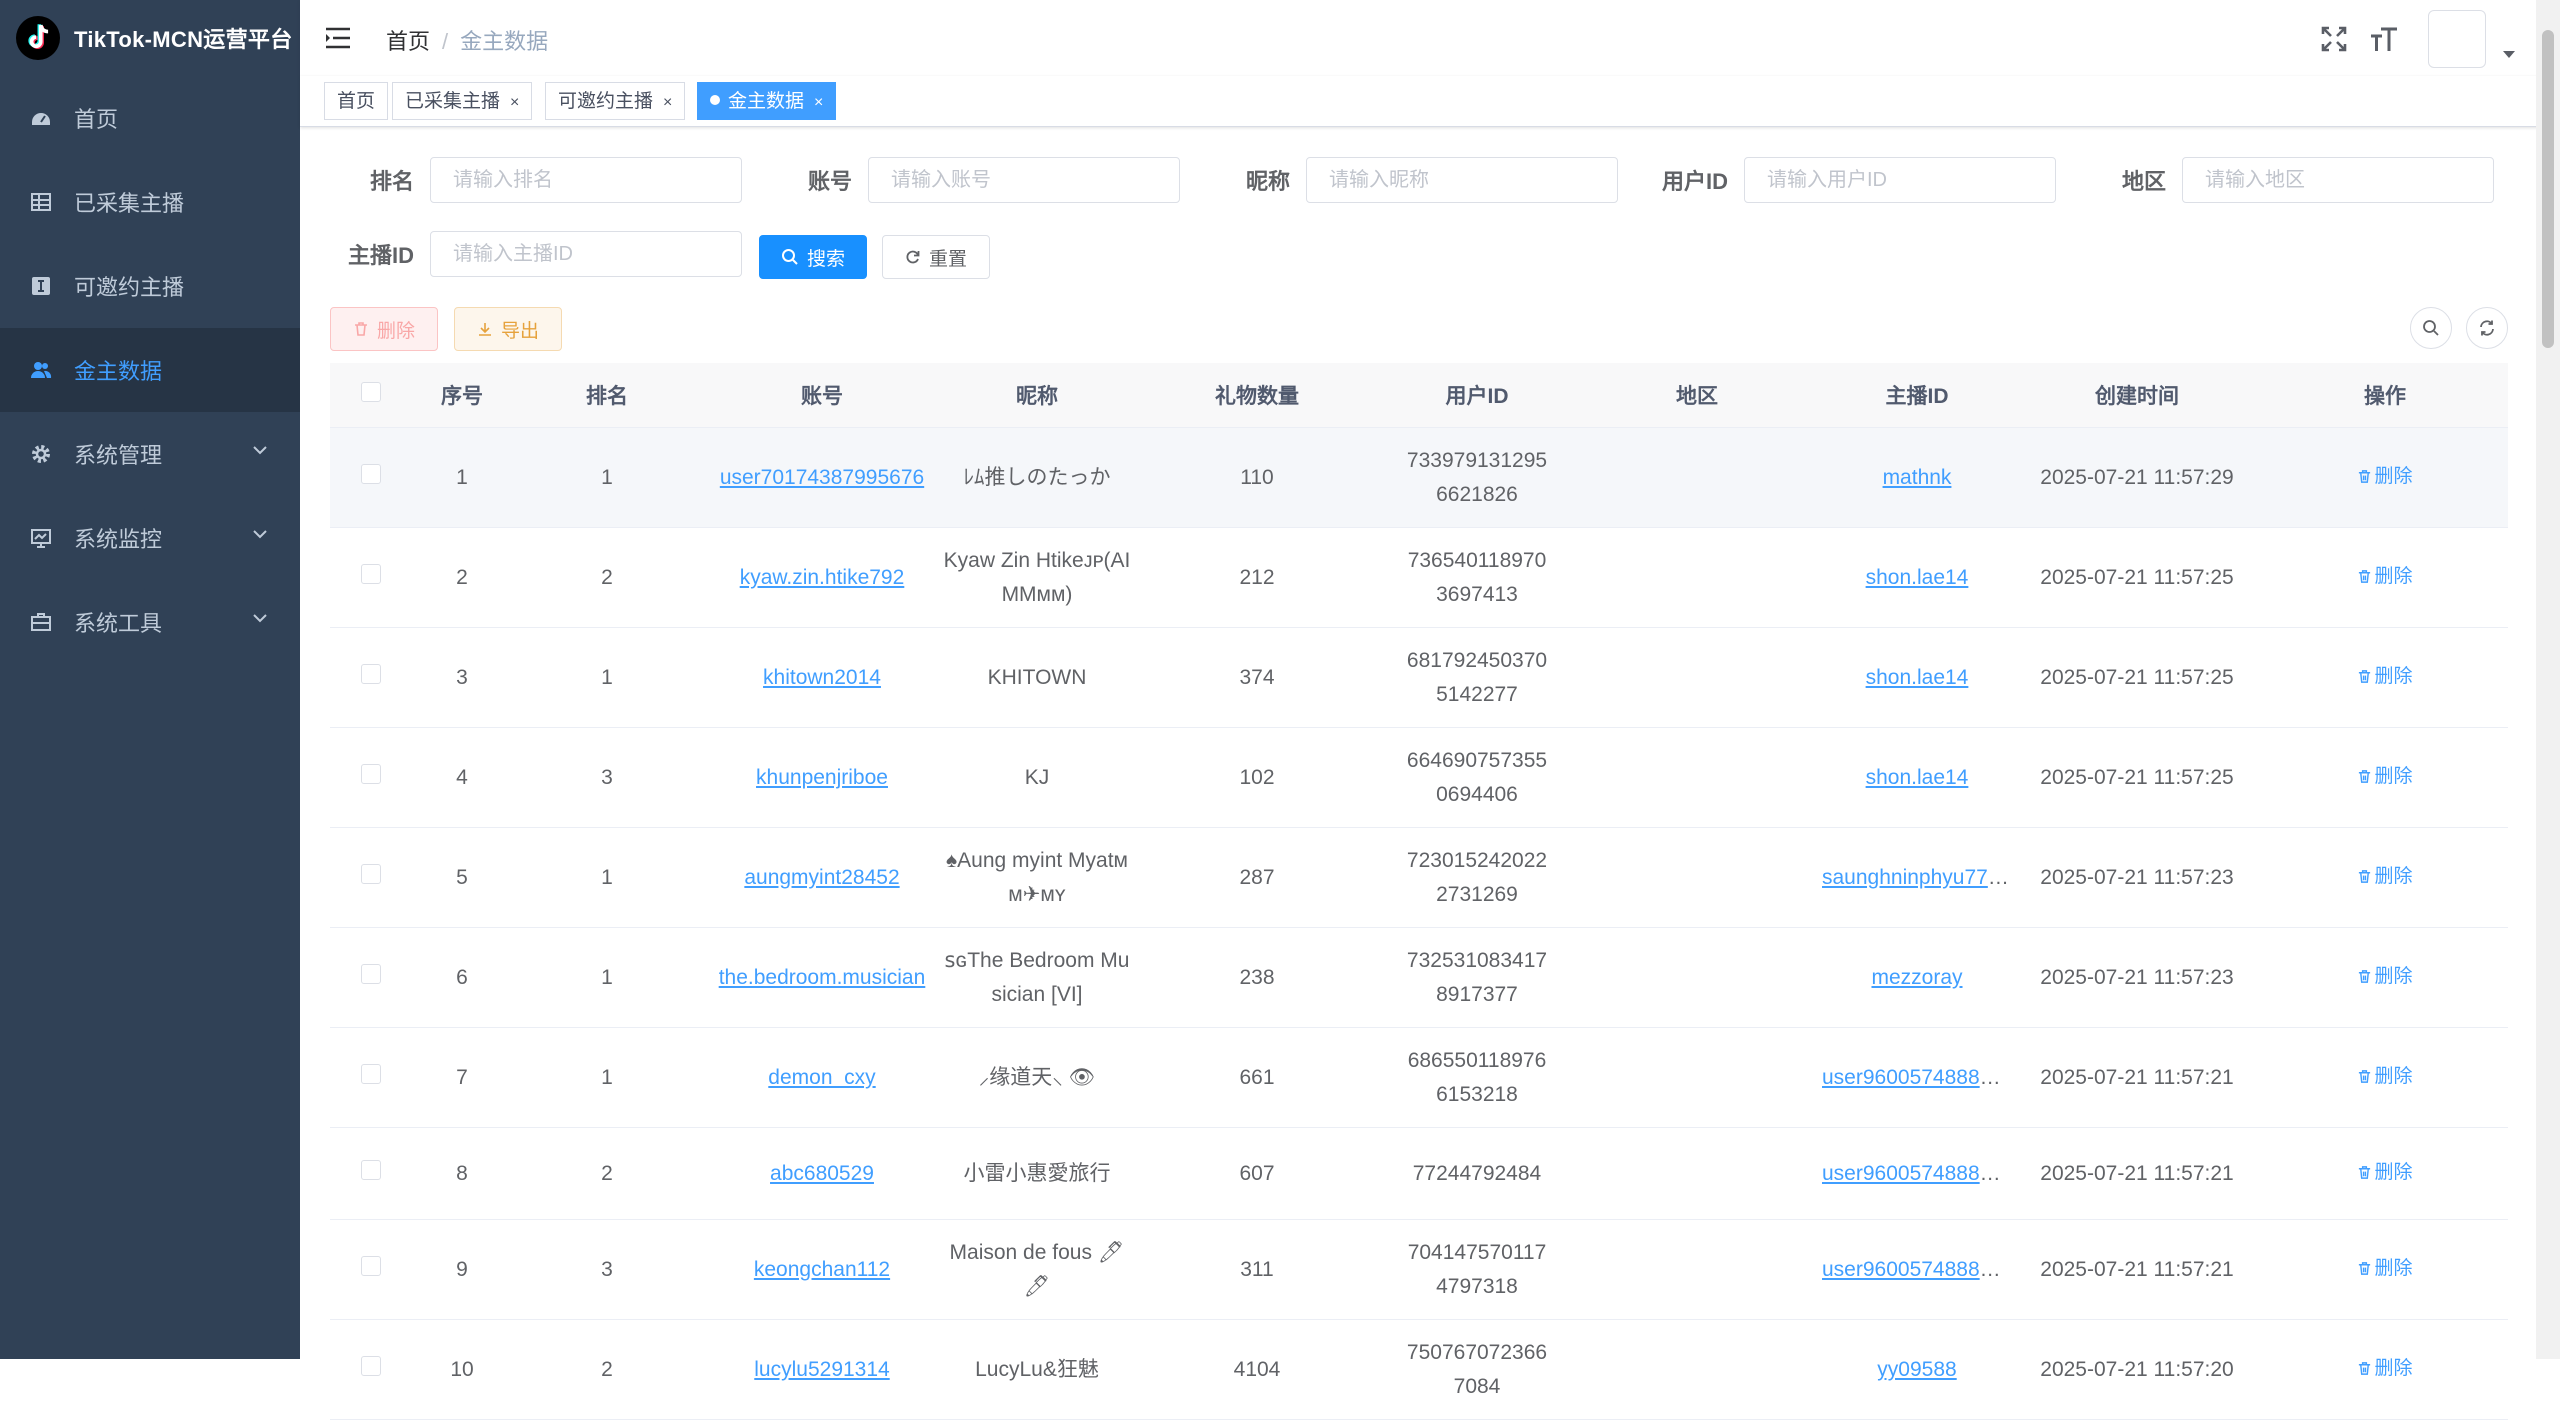 Image resolution: width=2560 pixels, height=1420 pixels. What do you see at coordinates (821, 1369) in the screenshot?
I see `account-link: lucylu5291314` at bounding box center [821, 1369].